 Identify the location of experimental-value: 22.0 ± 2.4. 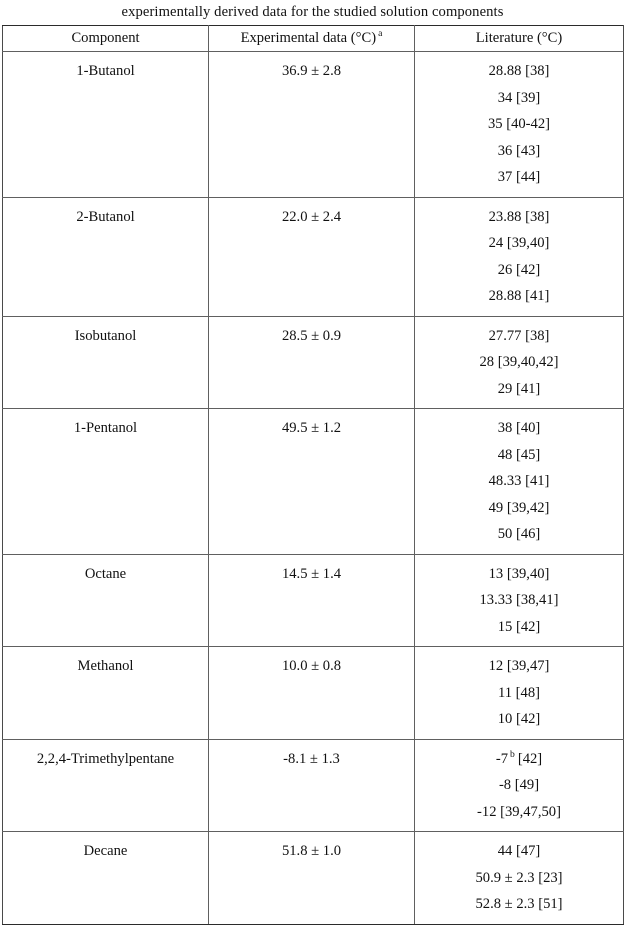
(311, 216).